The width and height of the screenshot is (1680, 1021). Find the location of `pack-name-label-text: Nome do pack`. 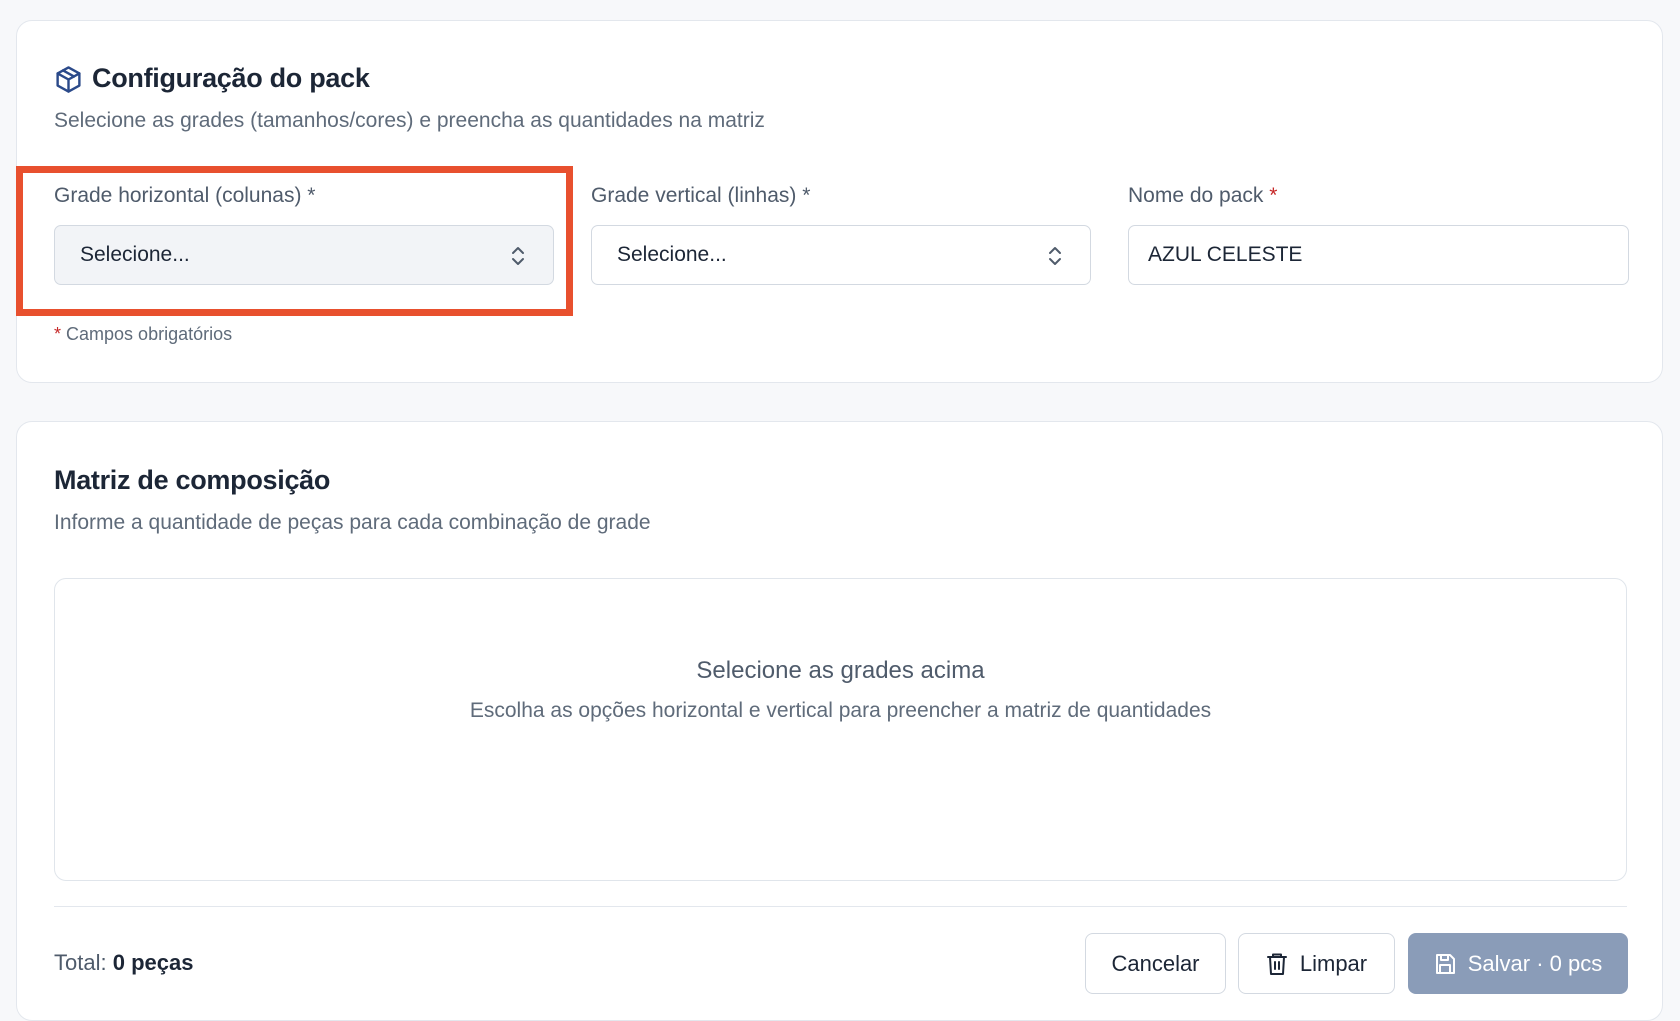

pack-name-label-text: Nome do pack is located at coordinates (1196, 195).